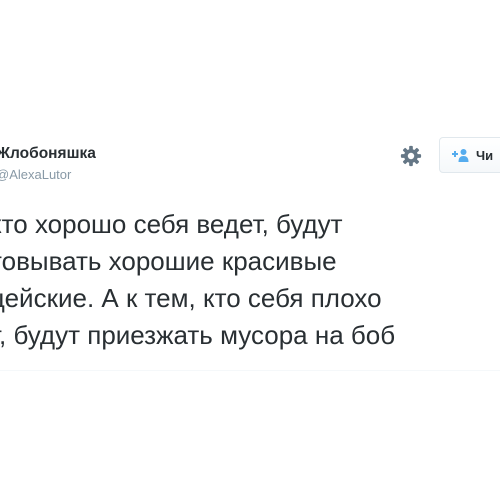  I want to click on add-user-icon, so click(461, 155).